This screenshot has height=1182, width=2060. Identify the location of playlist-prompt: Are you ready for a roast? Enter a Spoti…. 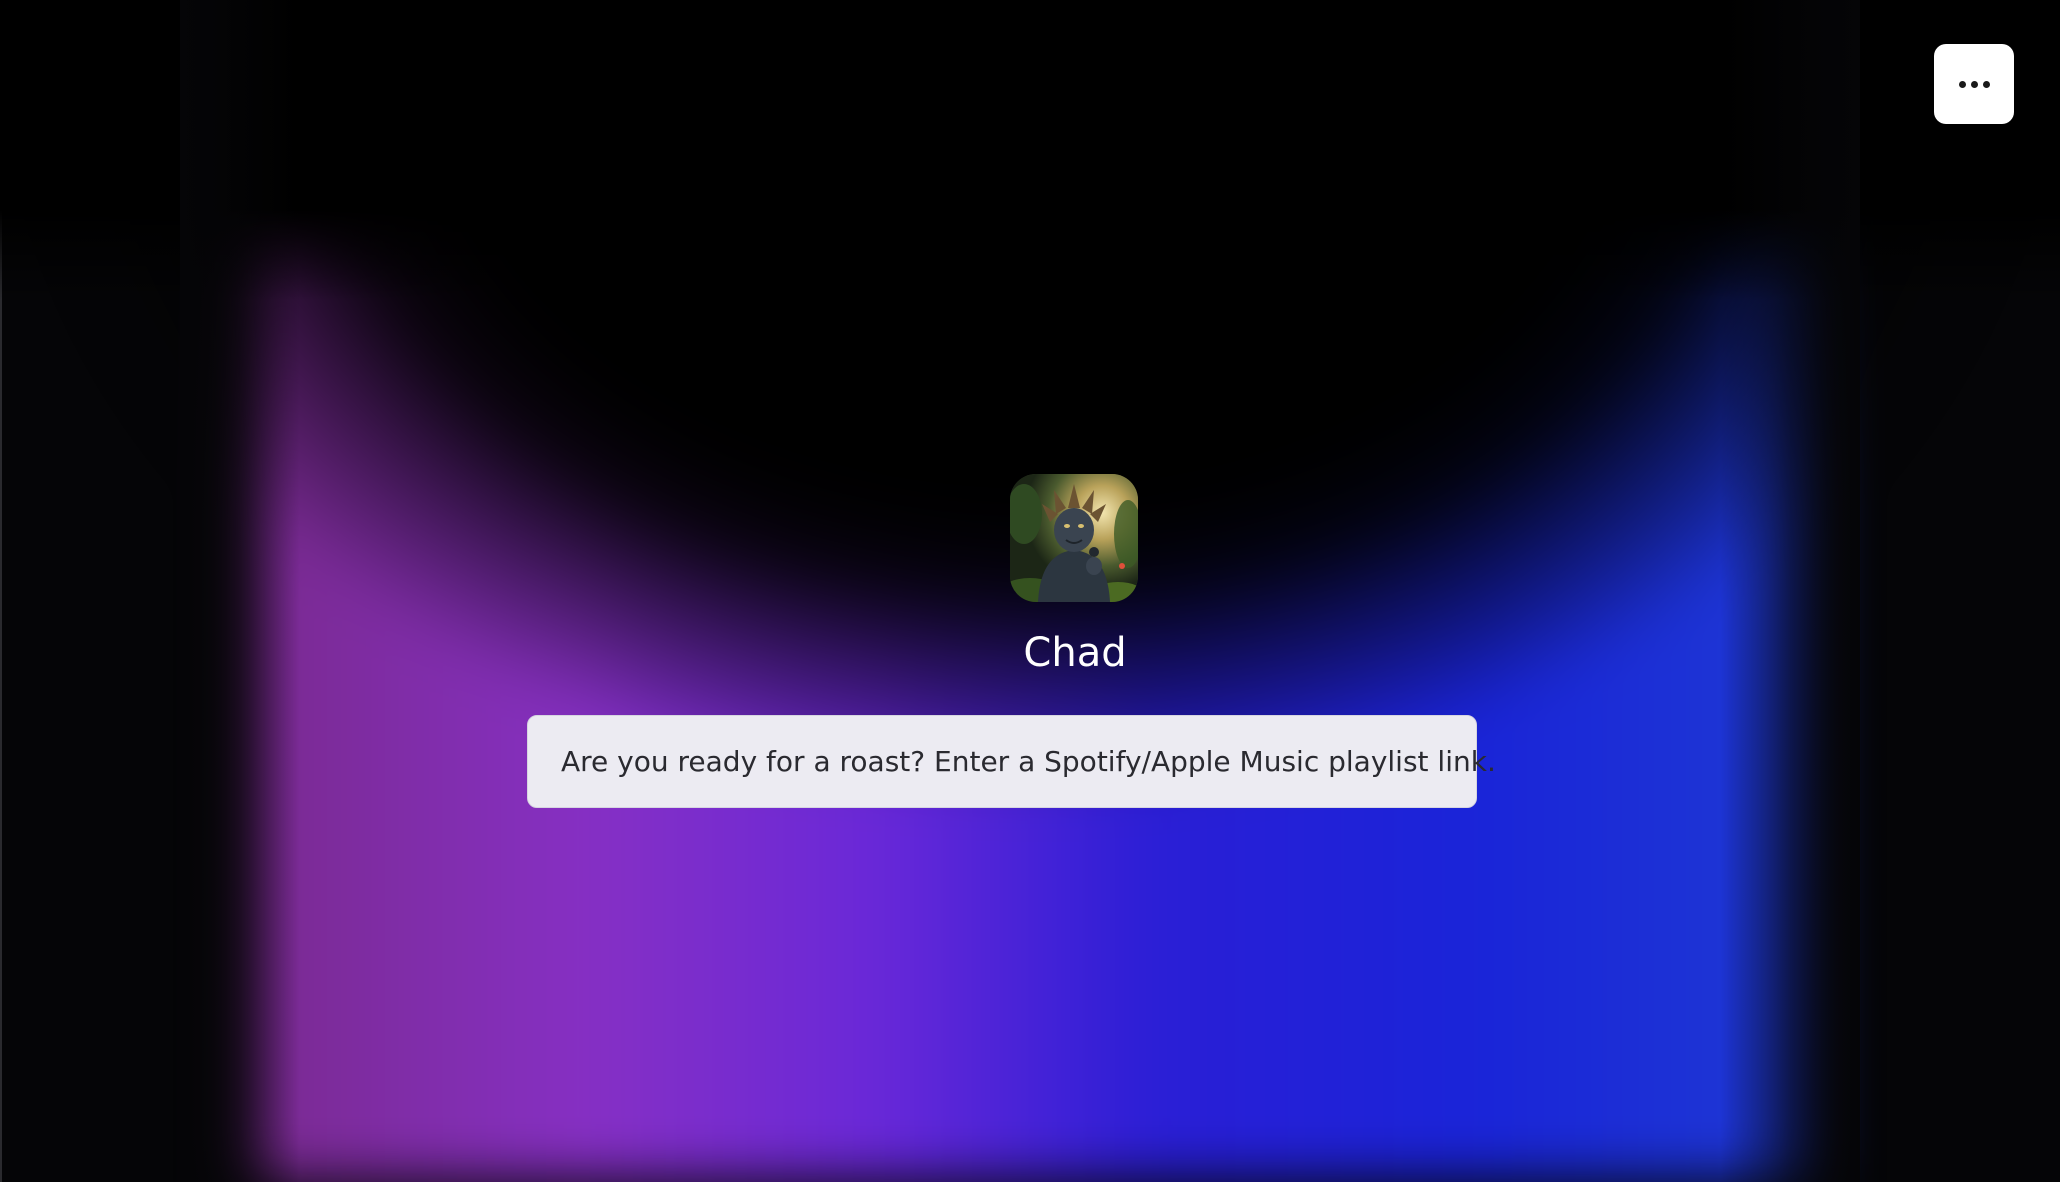
(1011, 761).